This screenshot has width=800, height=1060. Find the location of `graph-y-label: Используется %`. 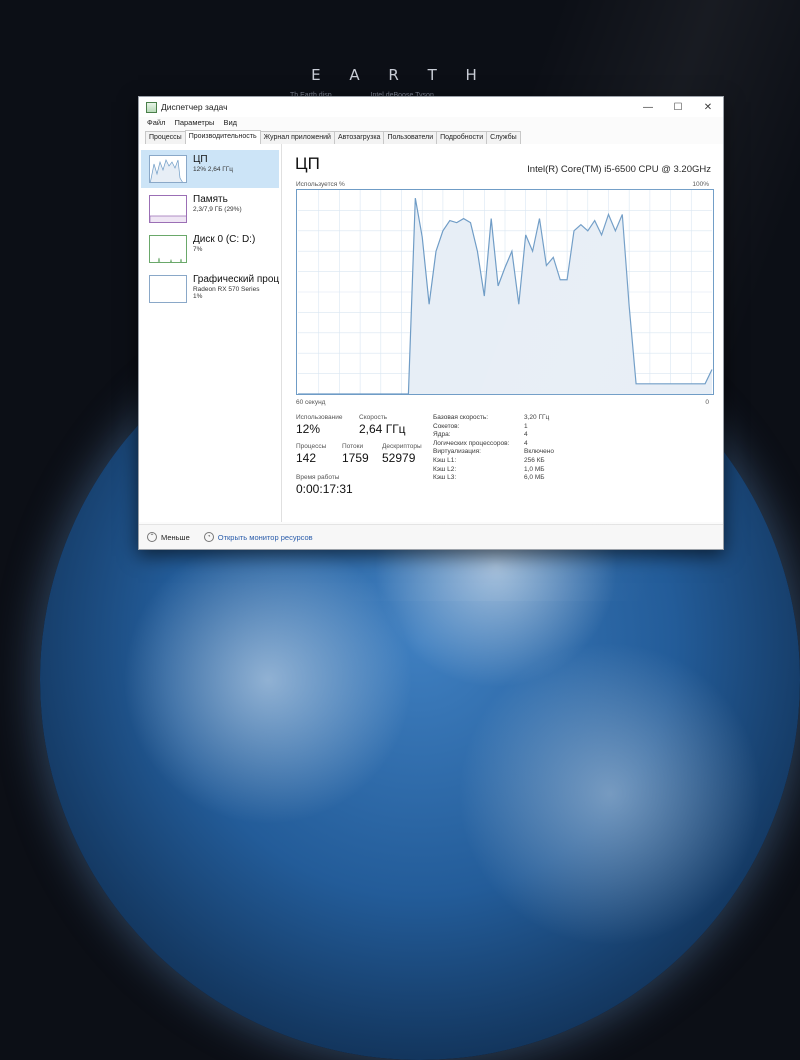

graph-y-label: Используется % is located at coordinates (320, 184).